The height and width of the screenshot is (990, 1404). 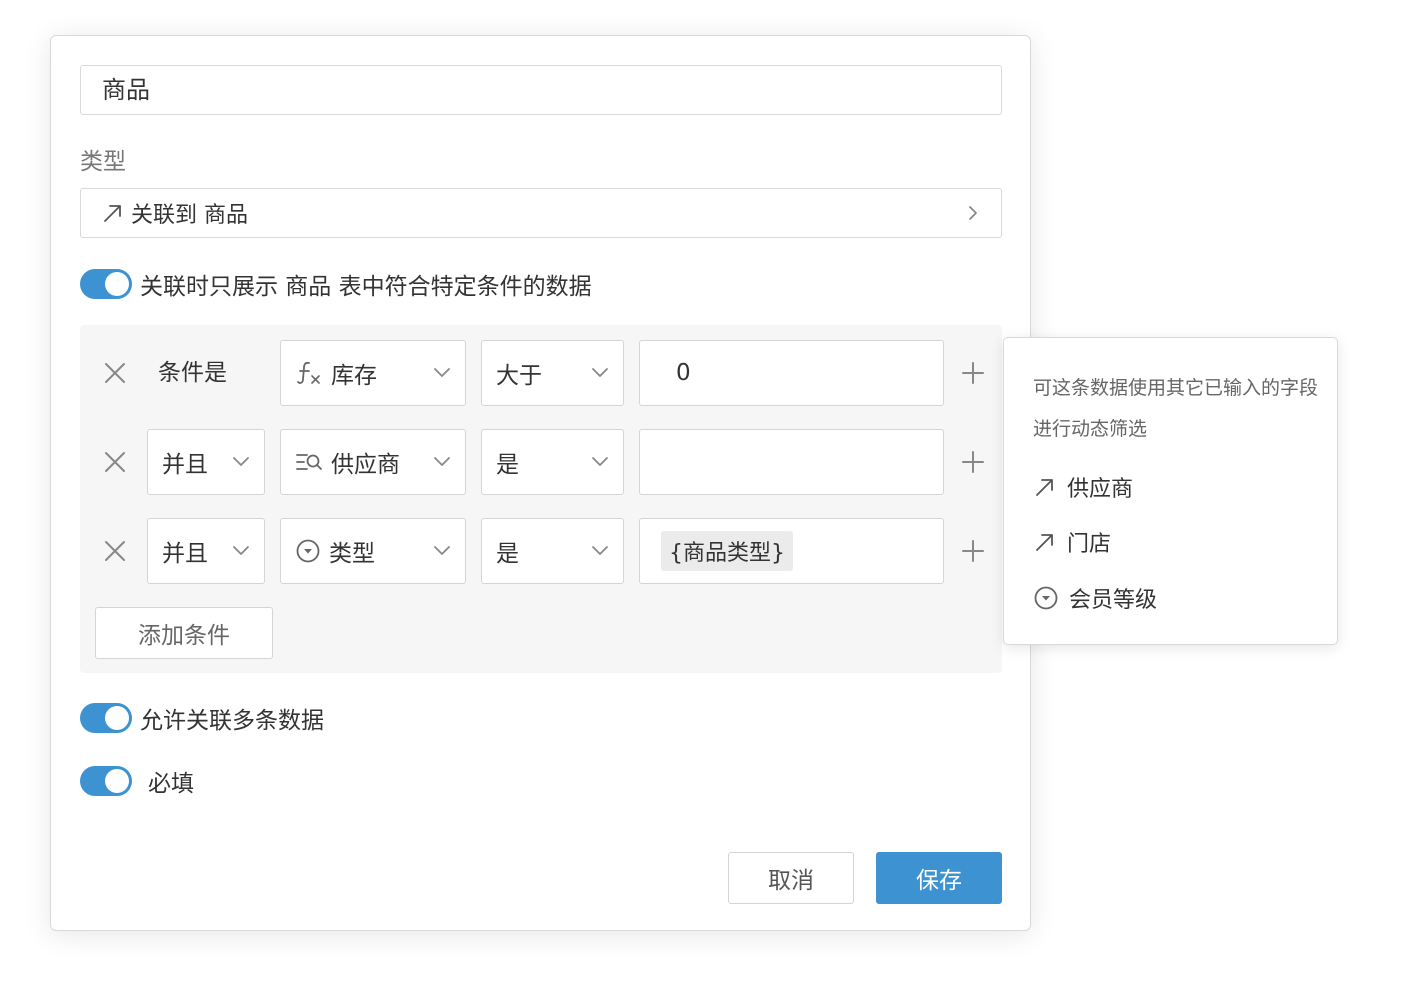 I want to click on dynamic-filter-popover: 可这条数据使用其它已输入的字段进行动态筛选 供应商 门店 会员等级, so click(x=1170, y=491).